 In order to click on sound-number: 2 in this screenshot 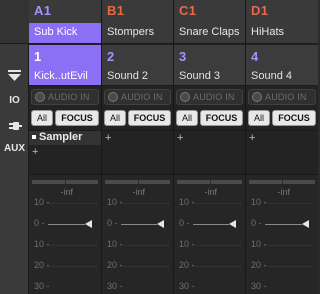, I will do `click(111, 56)`.